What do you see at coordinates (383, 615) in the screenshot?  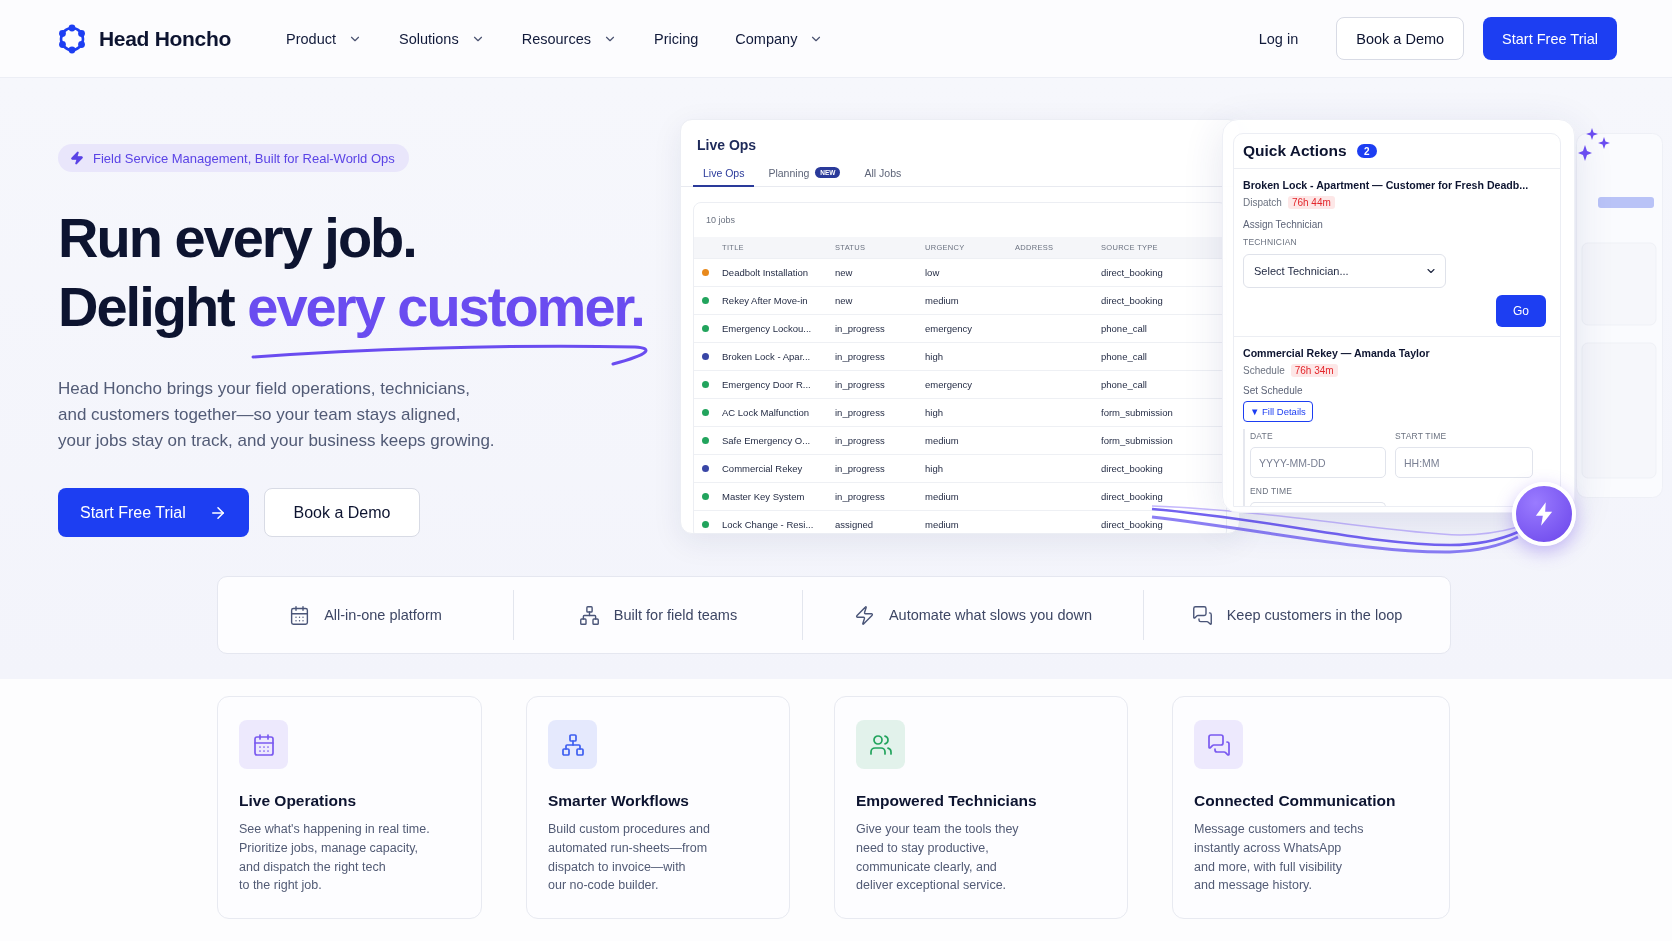 I see `feature-label: All-in-one platform` at bounding box center [383, 615].